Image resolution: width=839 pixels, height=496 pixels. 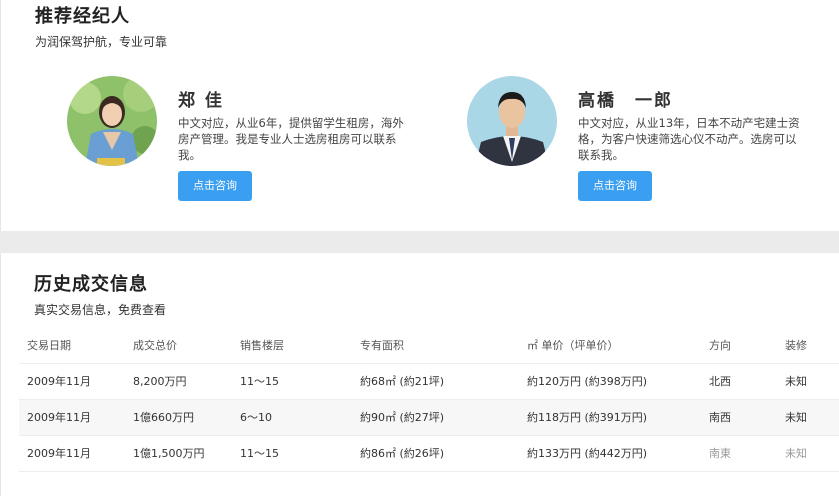 What do you see at coordinates (256, 417) in the screenshot?
I see `cell-floor: 6～10` at bounding box center [256, 417].